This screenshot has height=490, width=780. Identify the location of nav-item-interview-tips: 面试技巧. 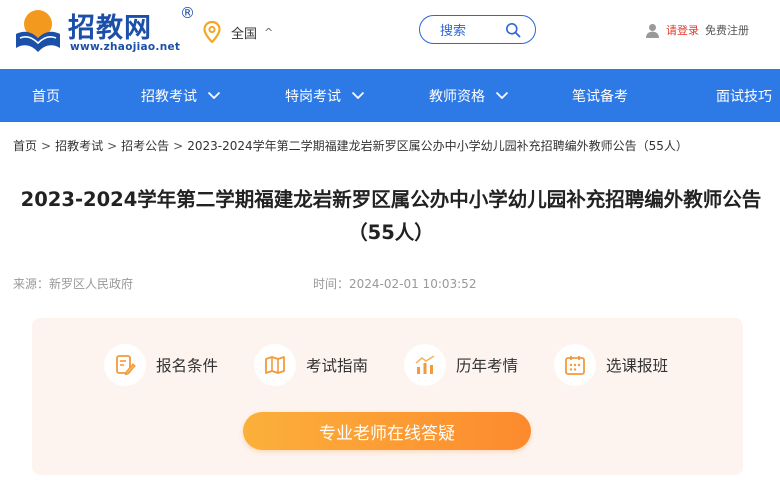
(744, 95).